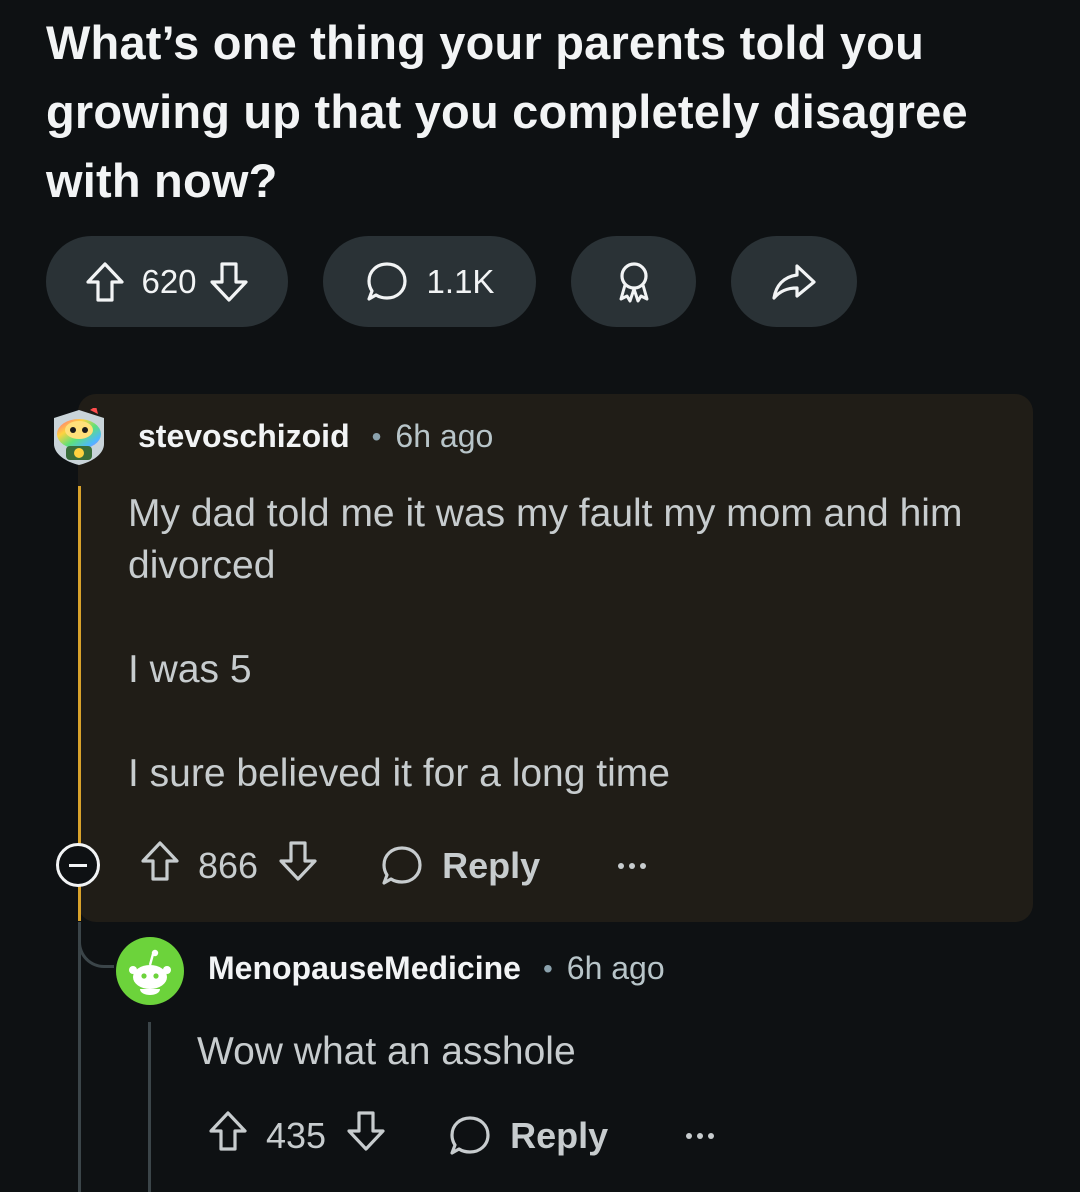 This screenshot has width=1080, height=1192. I want to click on award-icon, so click(634, 282).